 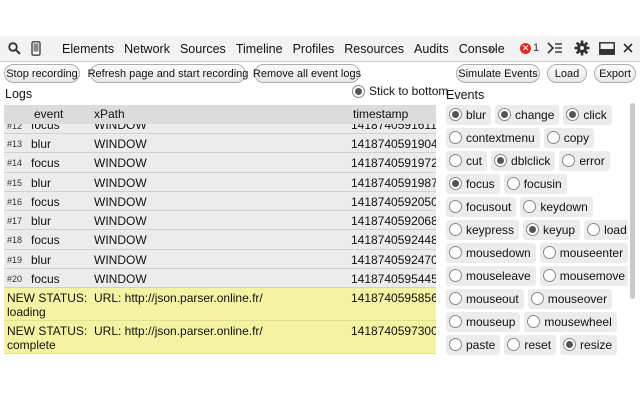 I want to click on event-toggle-load: load, so click(x=606, y=229).